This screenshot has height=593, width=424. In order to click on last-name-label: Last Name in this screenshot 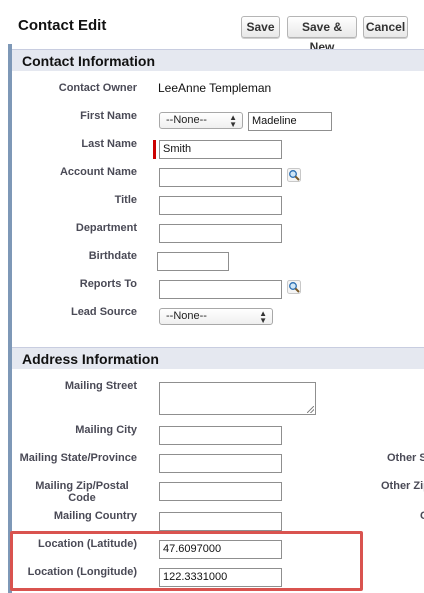, I will do `click(109, 144)`.